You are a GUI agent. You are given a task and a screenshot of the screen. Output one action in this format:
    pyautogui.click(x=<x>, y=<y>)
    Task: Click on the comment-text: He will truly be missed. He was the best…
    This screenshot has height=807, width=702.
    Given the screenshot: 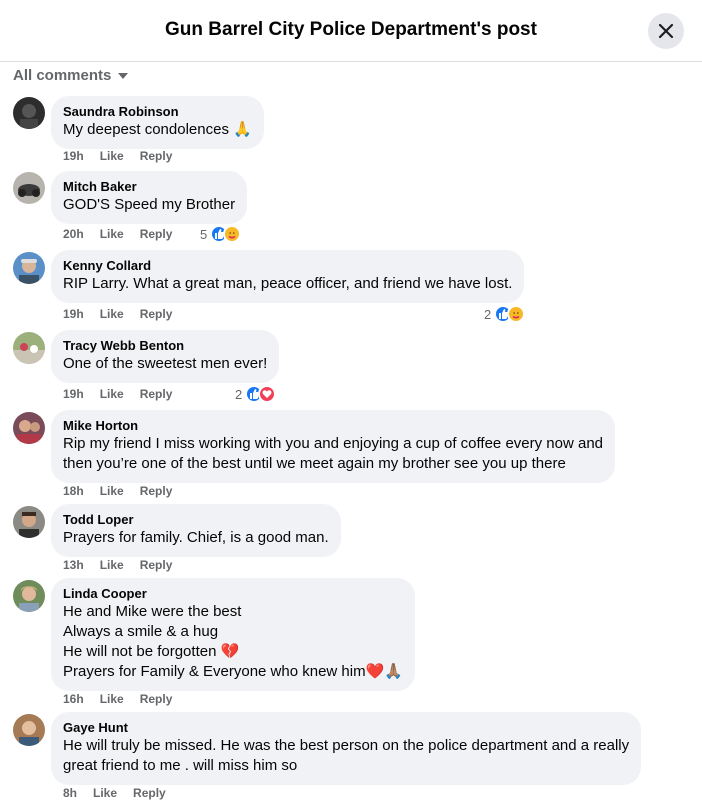 What is the action you would take?
    pyautogui.click(x=346, y=755)
    